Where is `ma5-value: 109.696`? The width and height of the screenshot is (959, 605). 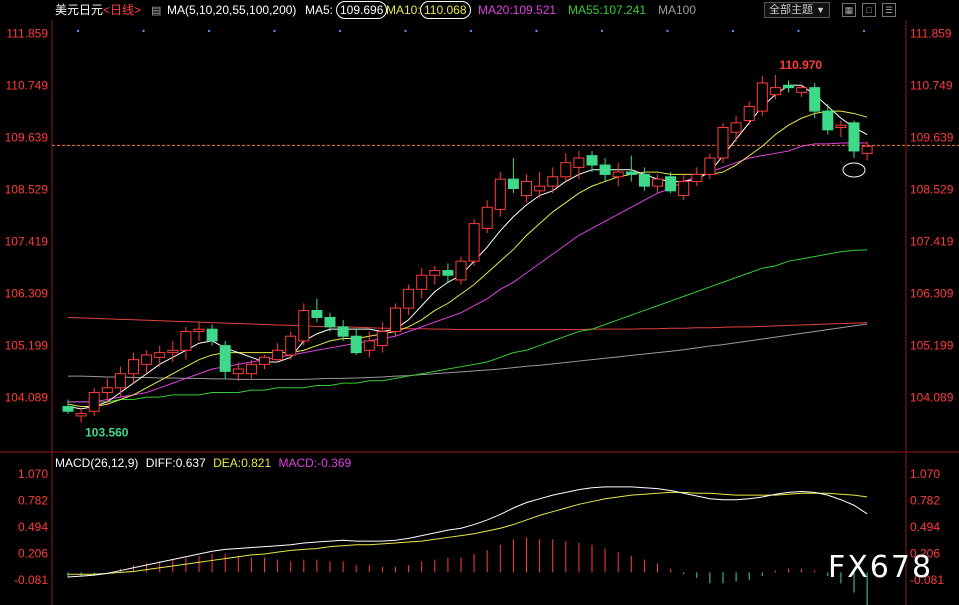
ma5-value: 109.696 is located at coordinates (362, 10).